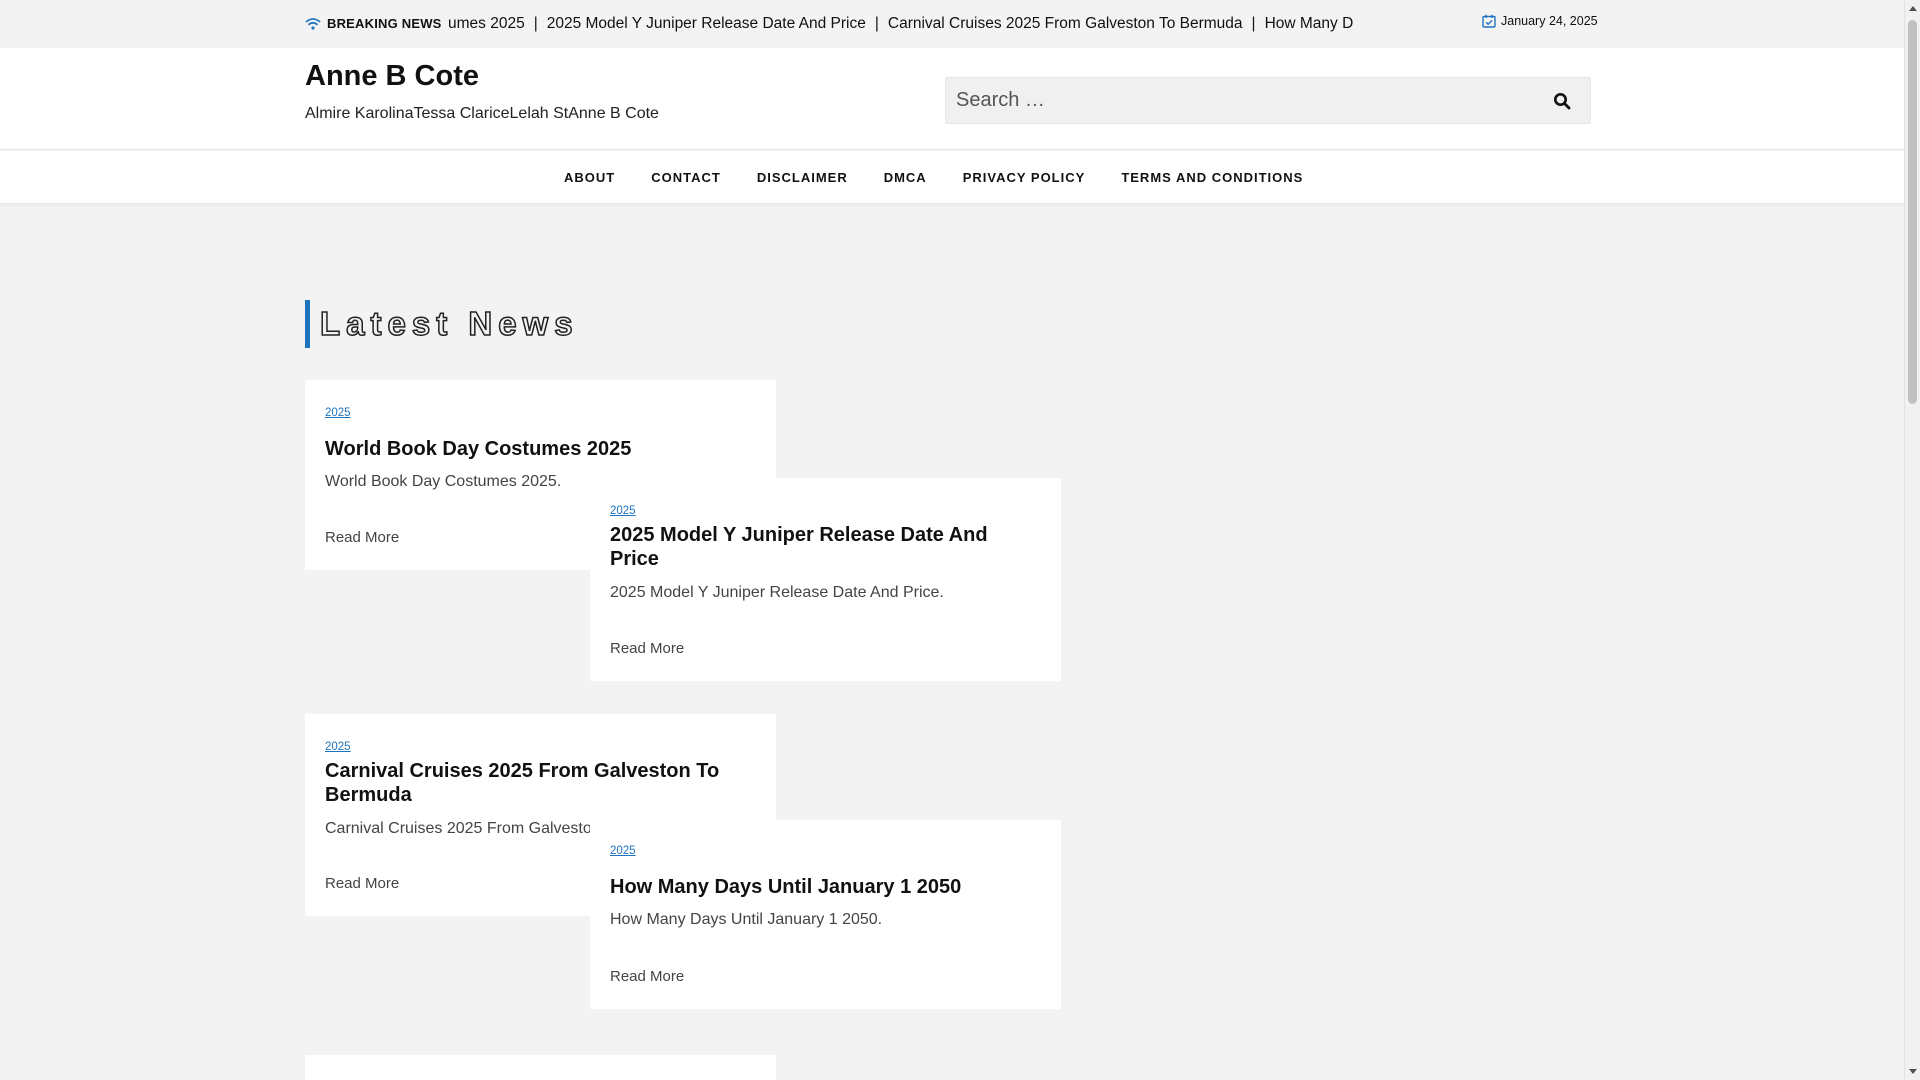 The width and height of the screenshot is (1920, 1080). I want to click on post-title: World Book Day Costumes 2025, so click(530, 449).